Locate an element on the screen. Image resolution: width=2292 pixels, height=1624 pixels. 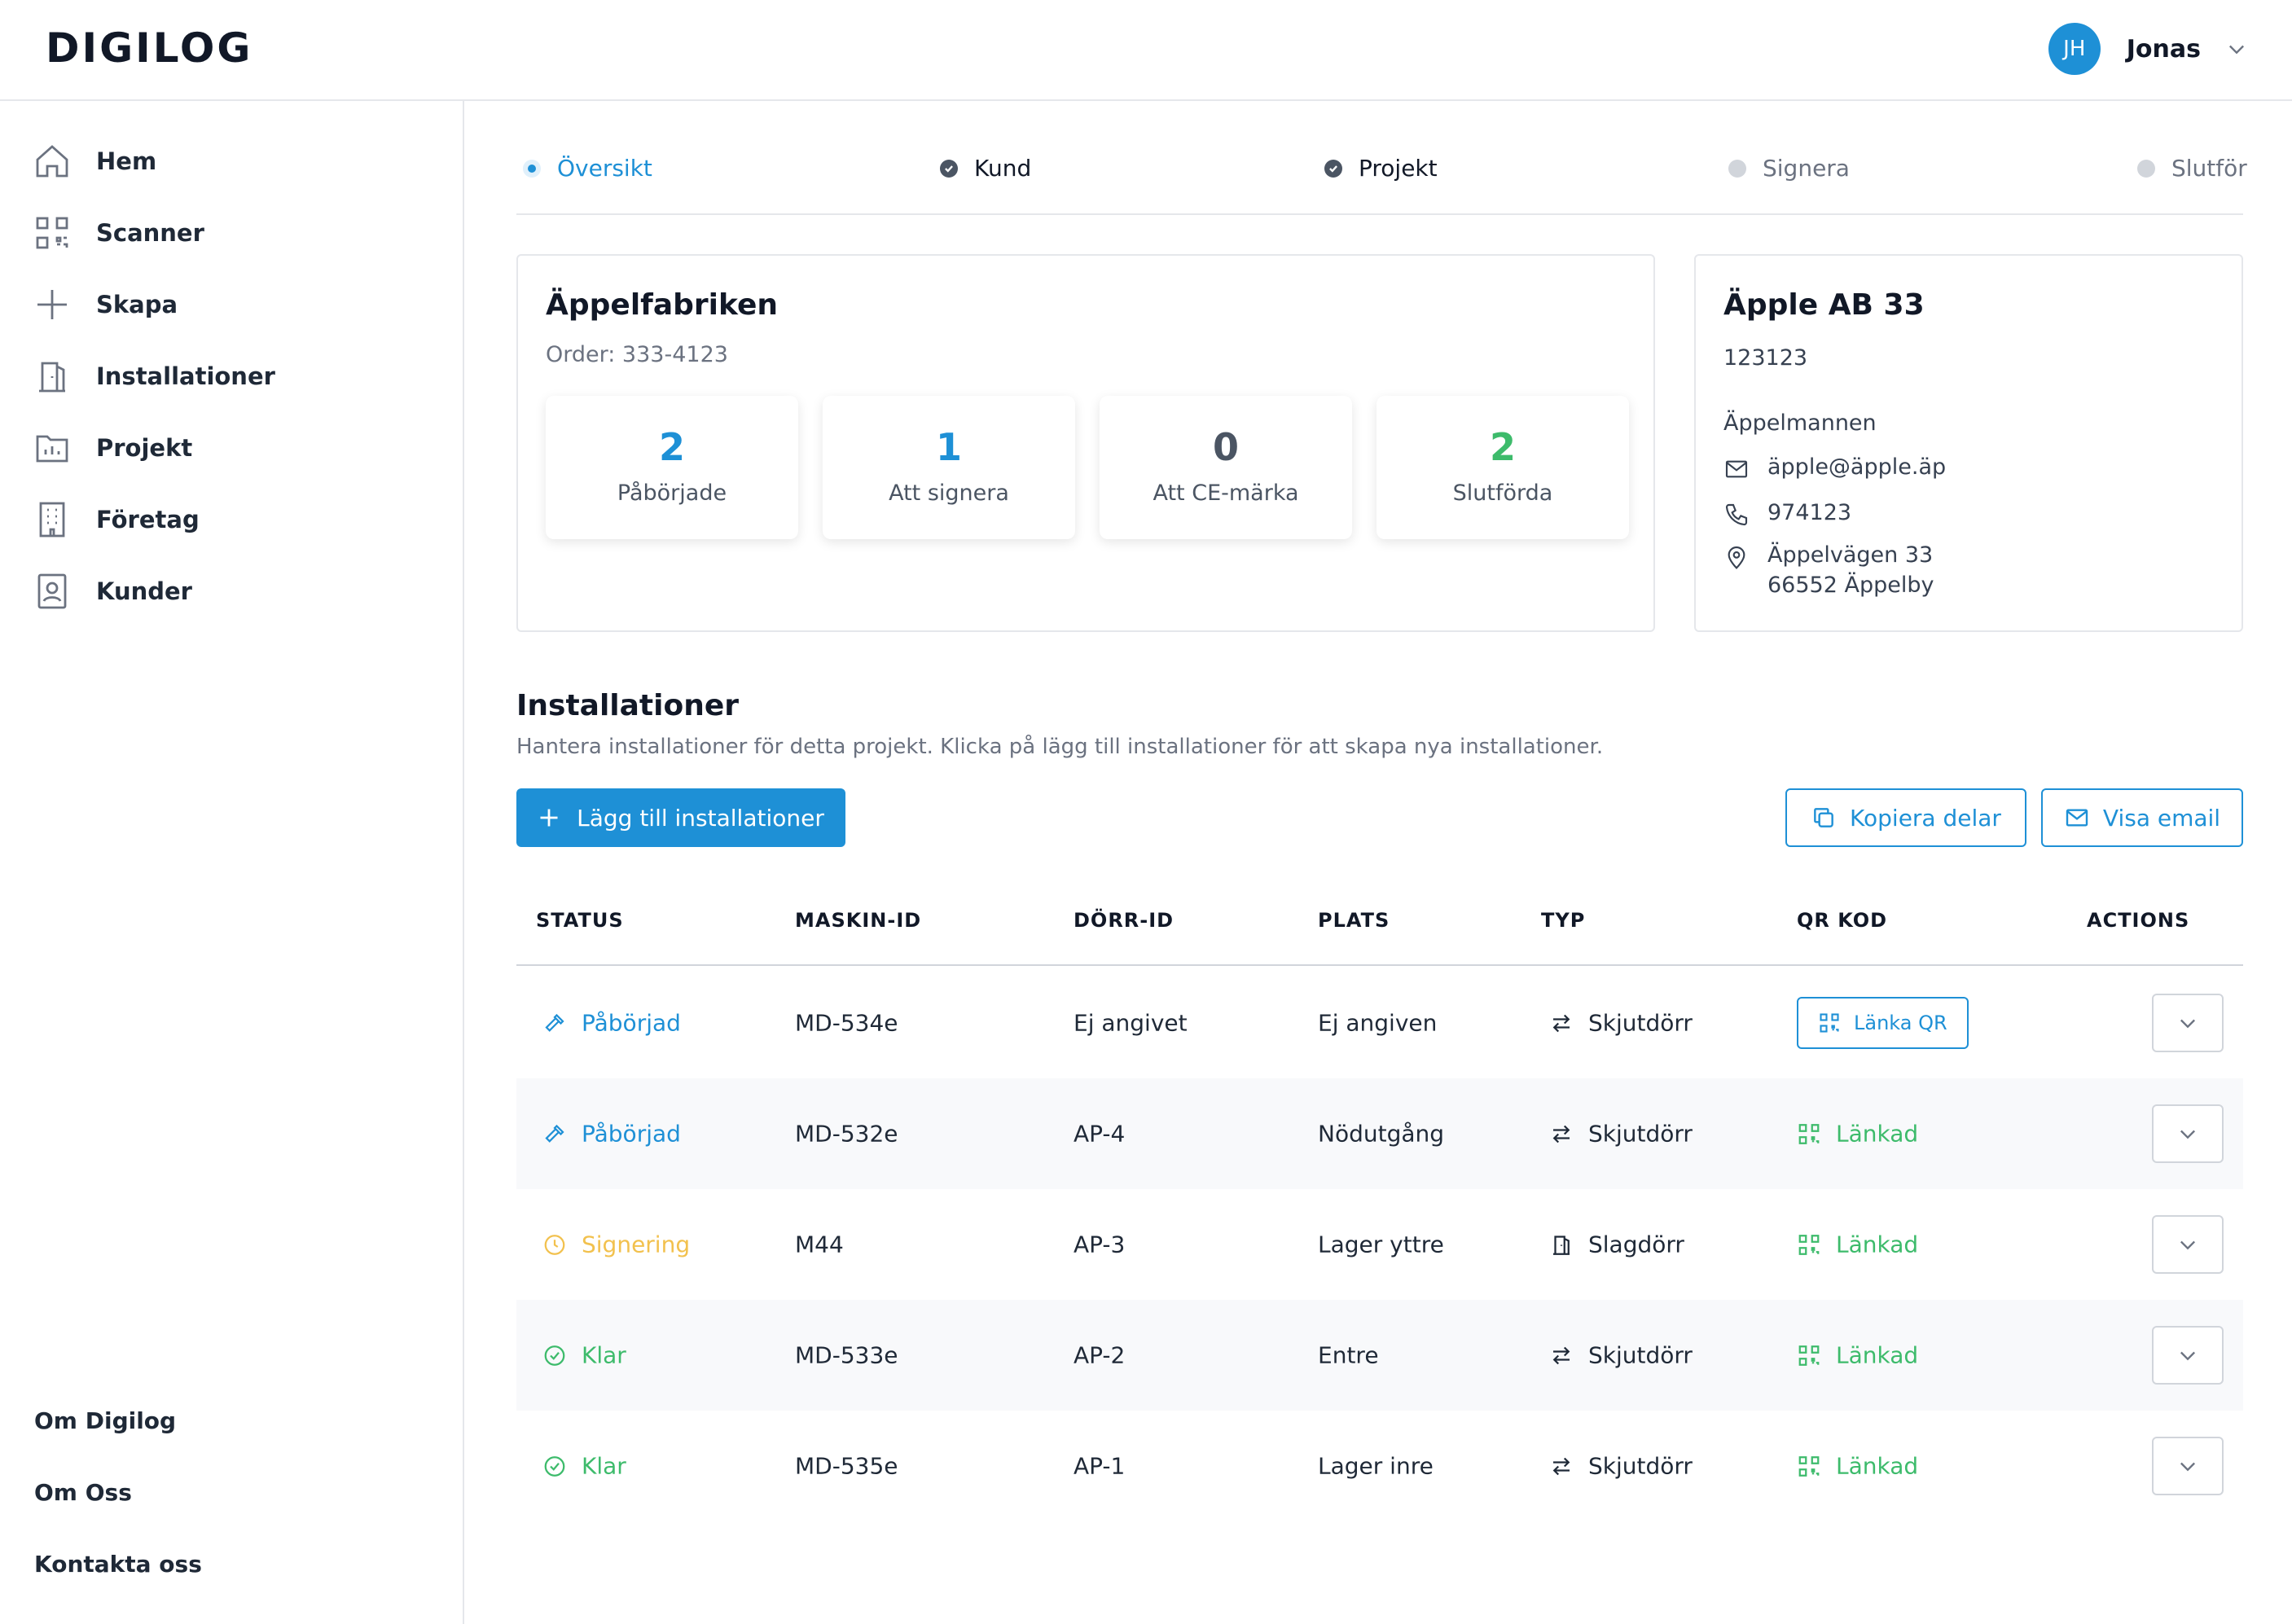
step-projekt: Projekt is located at coordinates (1381, 168).